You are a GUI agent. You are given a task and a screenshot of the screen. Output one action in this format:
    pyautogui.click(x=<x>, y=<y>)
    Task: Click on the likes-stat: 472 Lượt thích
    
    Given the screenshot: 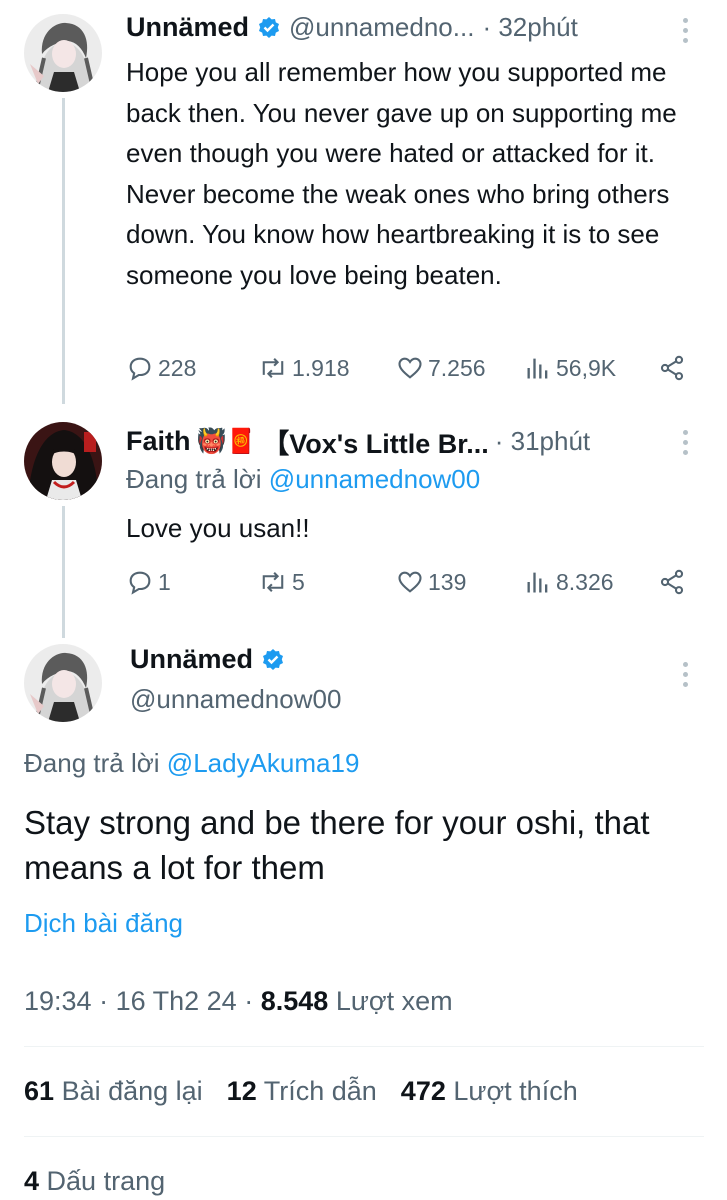 What is the action you would take?
    pyautogui.click(x=489, y=1091)
    